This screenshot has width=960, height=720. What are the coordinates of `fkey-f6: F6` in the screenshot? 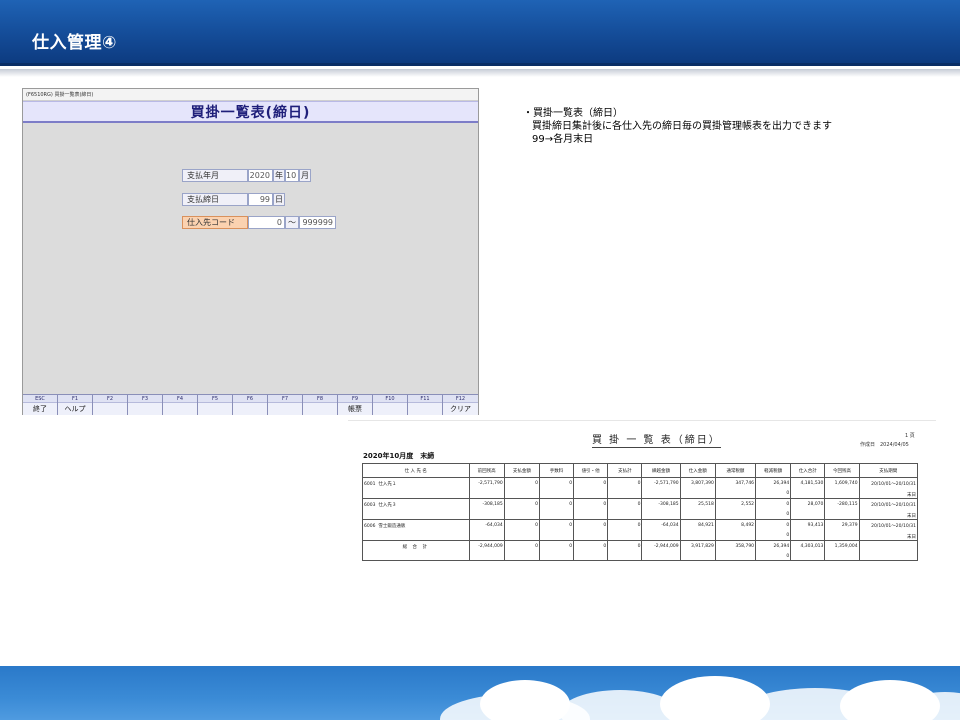 It's located at (250, 405).